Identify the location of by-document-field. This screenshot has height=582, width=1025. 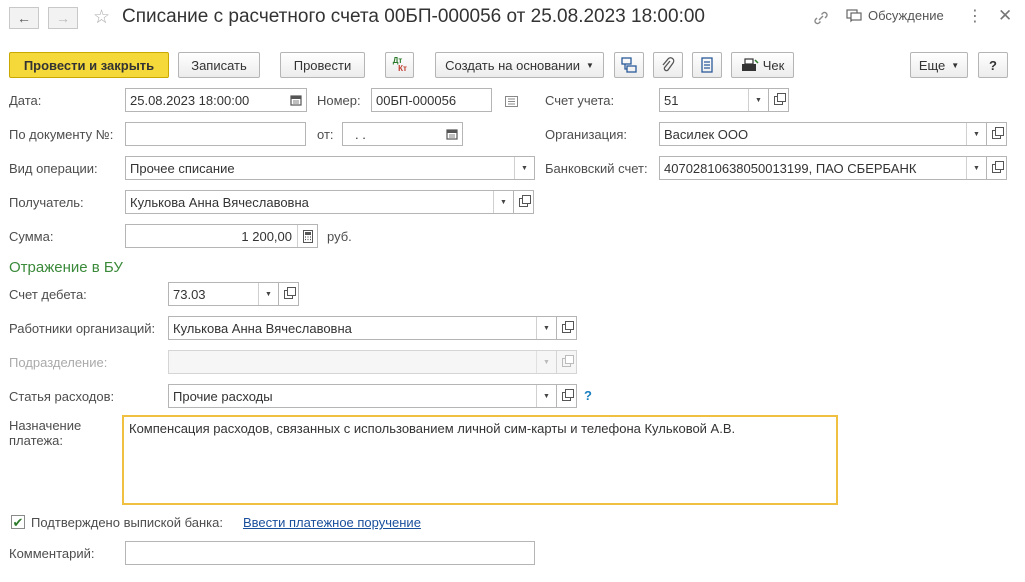
(215, 134).